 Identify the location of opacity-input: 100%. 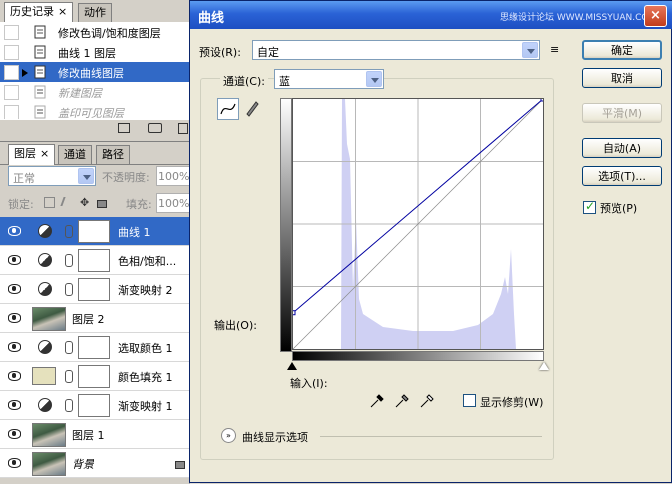
(173, 176).